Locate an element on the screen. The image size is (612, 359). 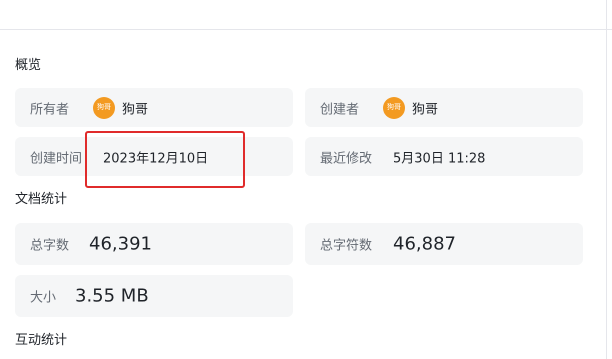
created-time-value: 2023年12月10日 is located at coordinates (156, 158).